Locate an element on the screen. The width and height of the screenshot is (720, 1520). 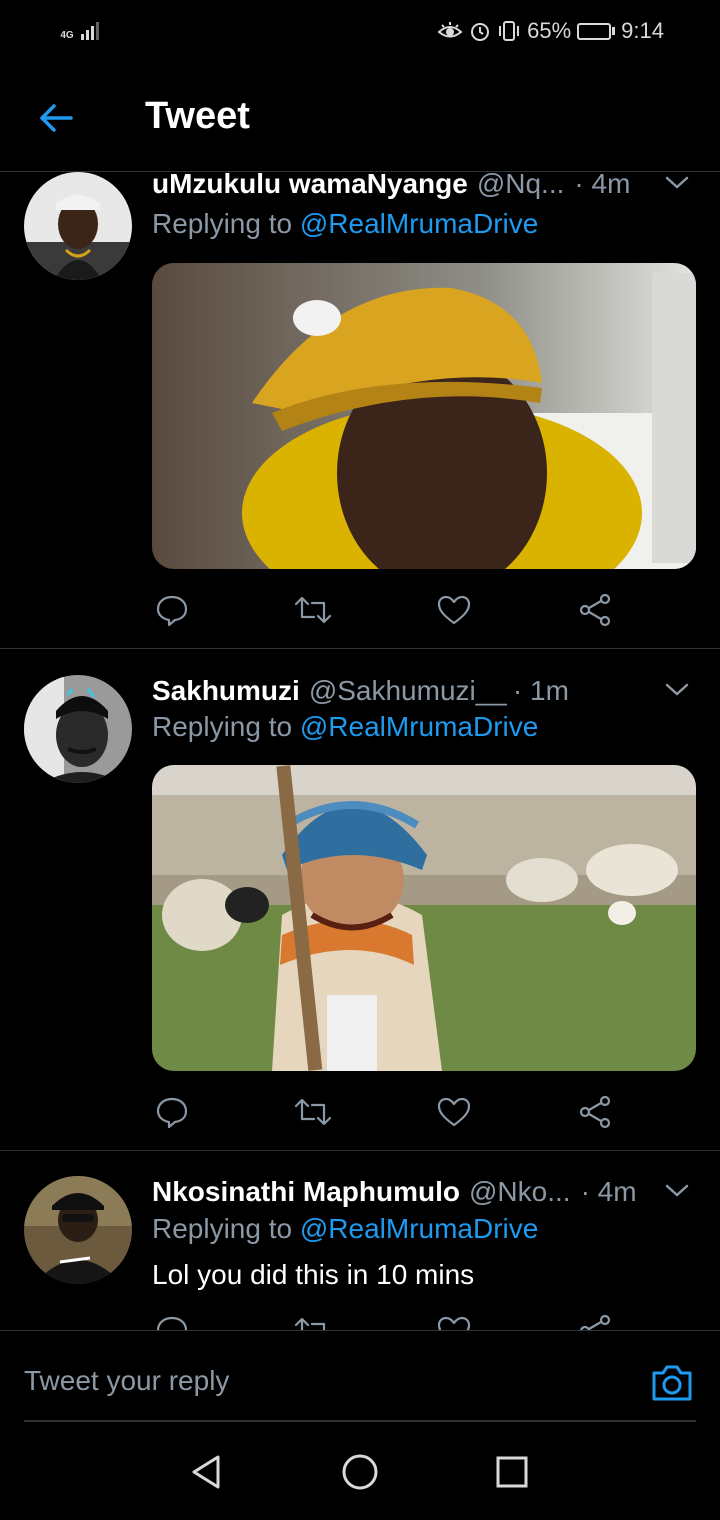
tweet-time: · 1m is located at coordinates (540, 690).